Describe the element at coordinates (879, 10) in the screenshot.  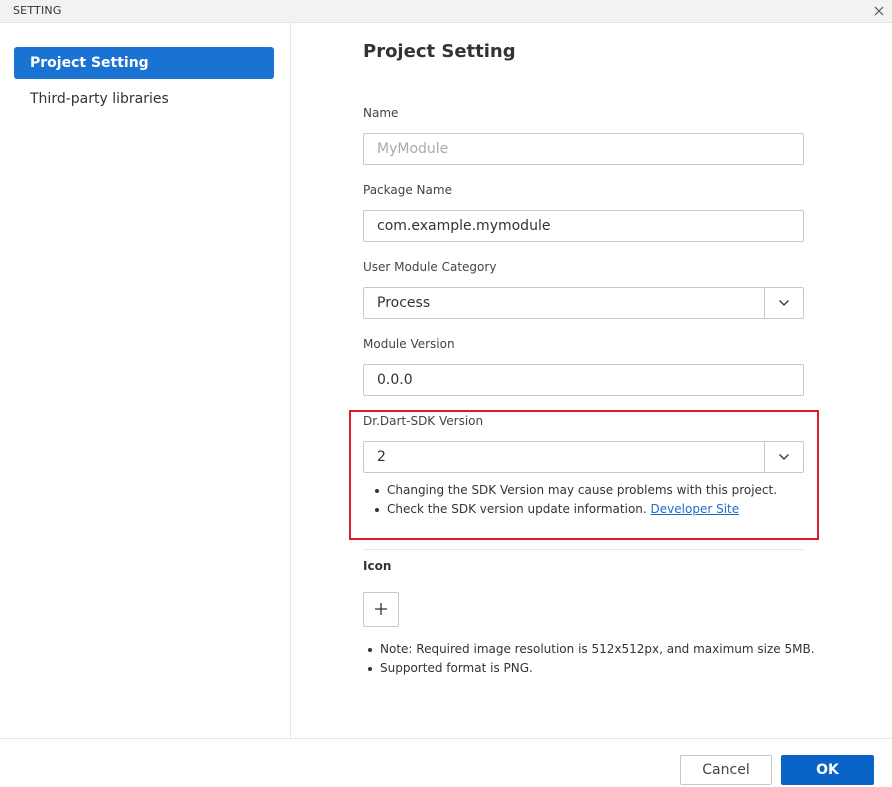
I see `close-icon` at that location.